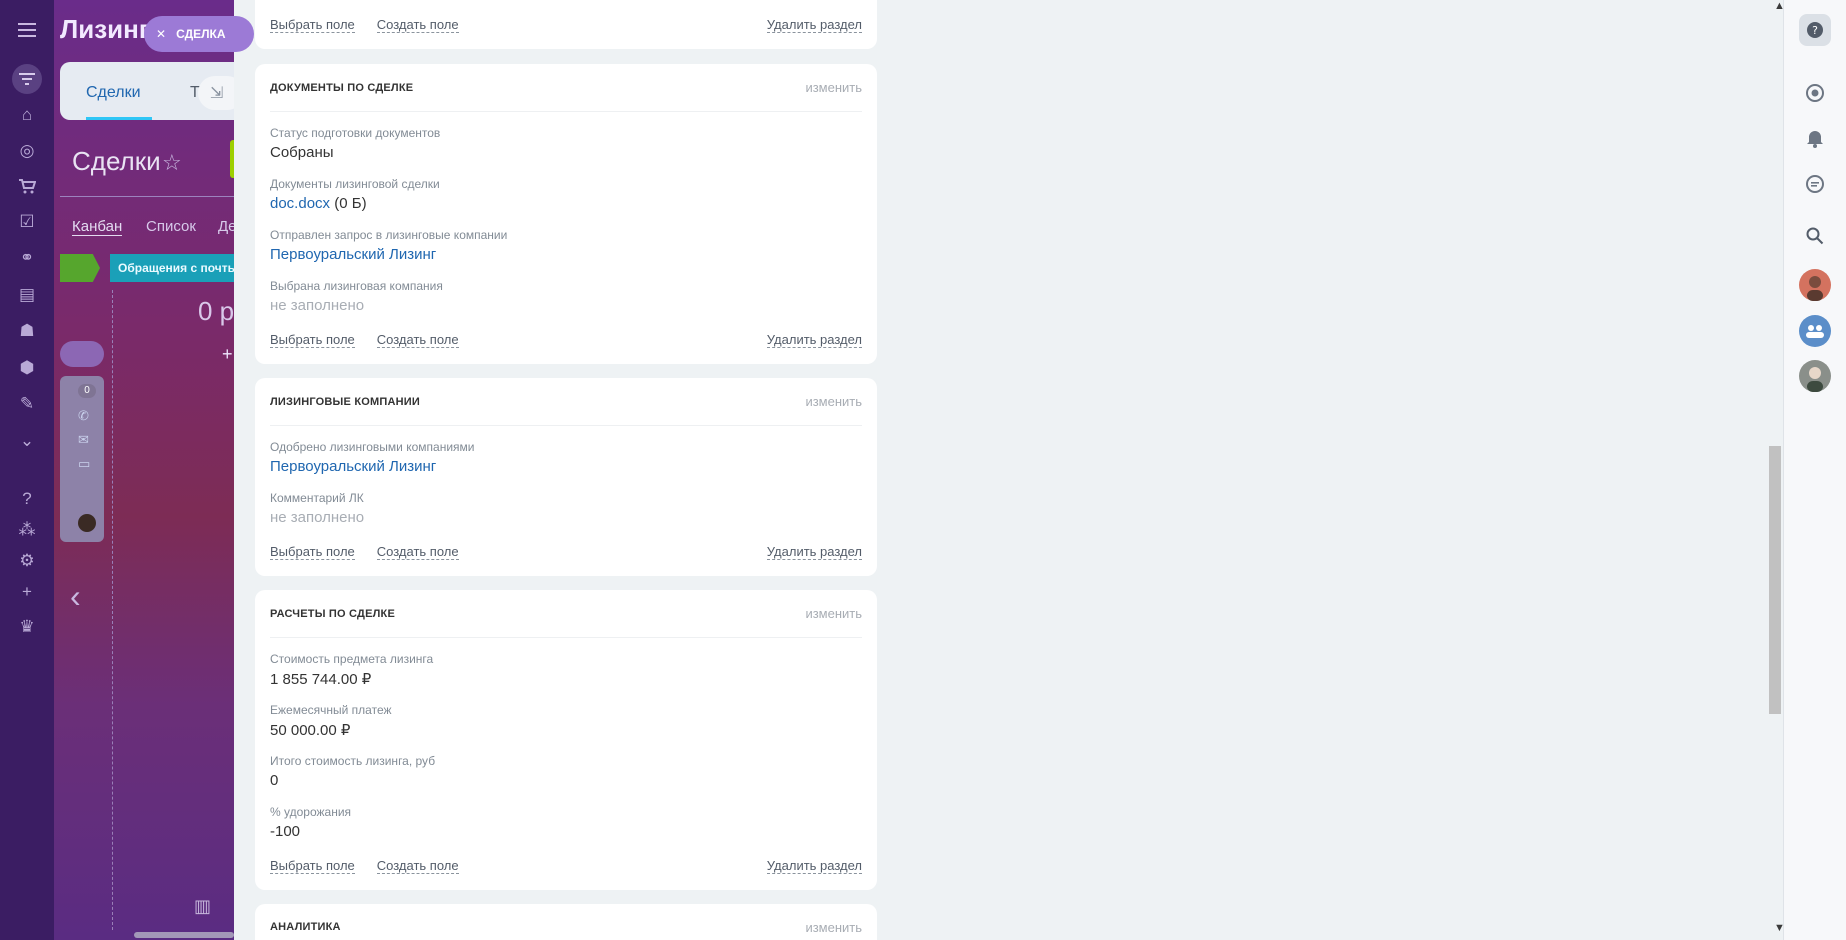  Describe the element at coordinates (119, 118) in the screenshot. I see `active-tab-underline` at that location.